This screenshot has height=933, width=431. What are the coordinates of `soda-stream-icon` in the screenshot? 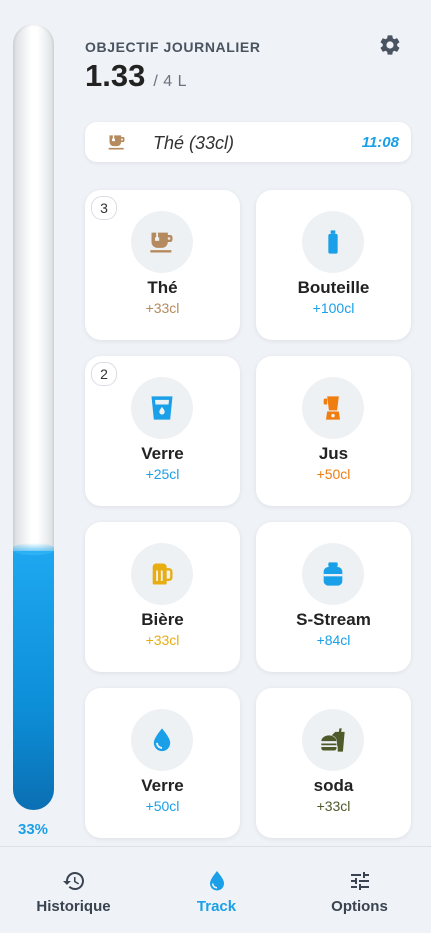 It's located at (333, 574).